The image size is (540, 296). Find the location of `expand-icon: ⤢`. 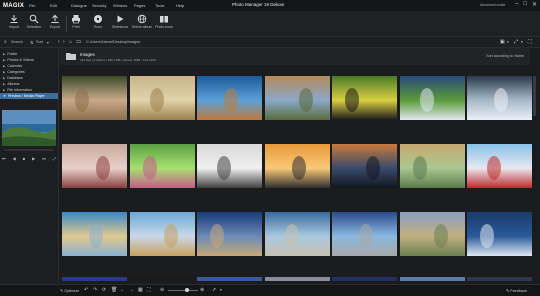

expand-icon: ⤢ is located at coordinates (54, 158).